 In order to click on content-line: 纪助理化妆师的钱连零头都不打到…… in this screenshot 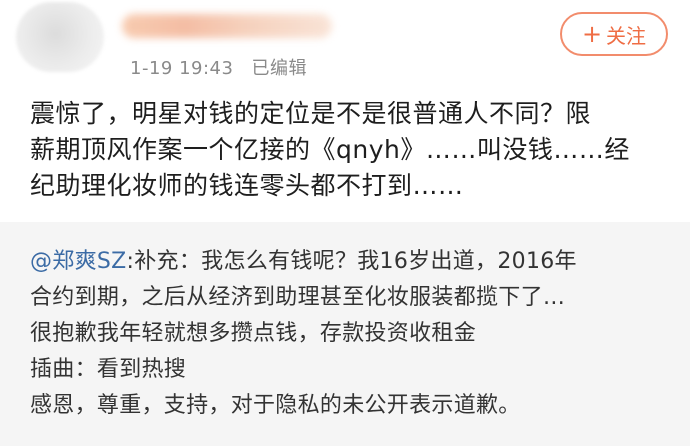, I will do `click(247, 185)`.